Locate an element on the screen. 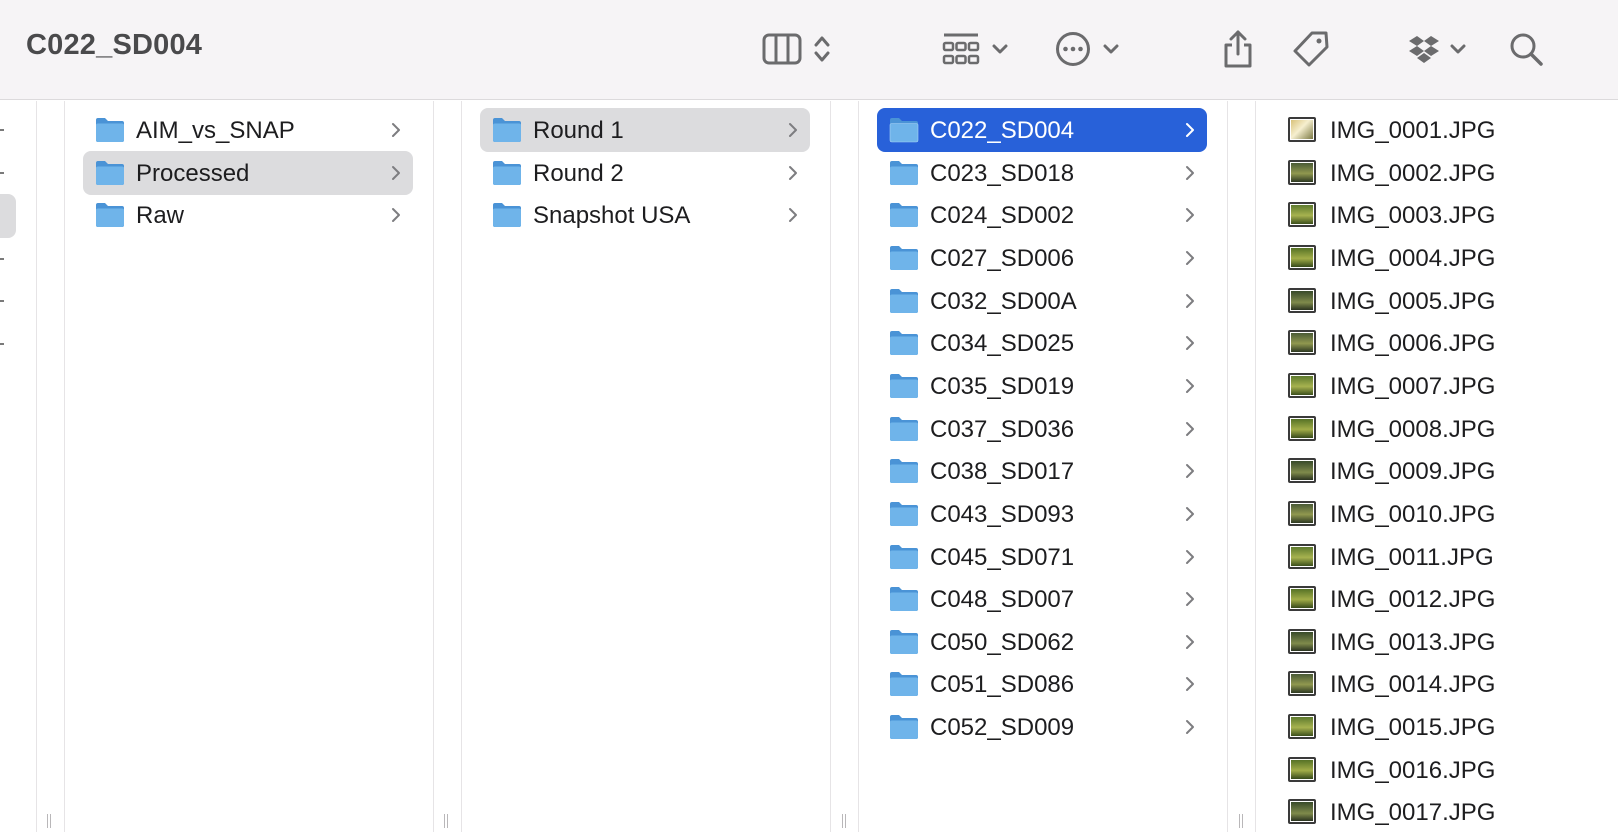  more-actions-icon is located at coordinates (1073, 49).